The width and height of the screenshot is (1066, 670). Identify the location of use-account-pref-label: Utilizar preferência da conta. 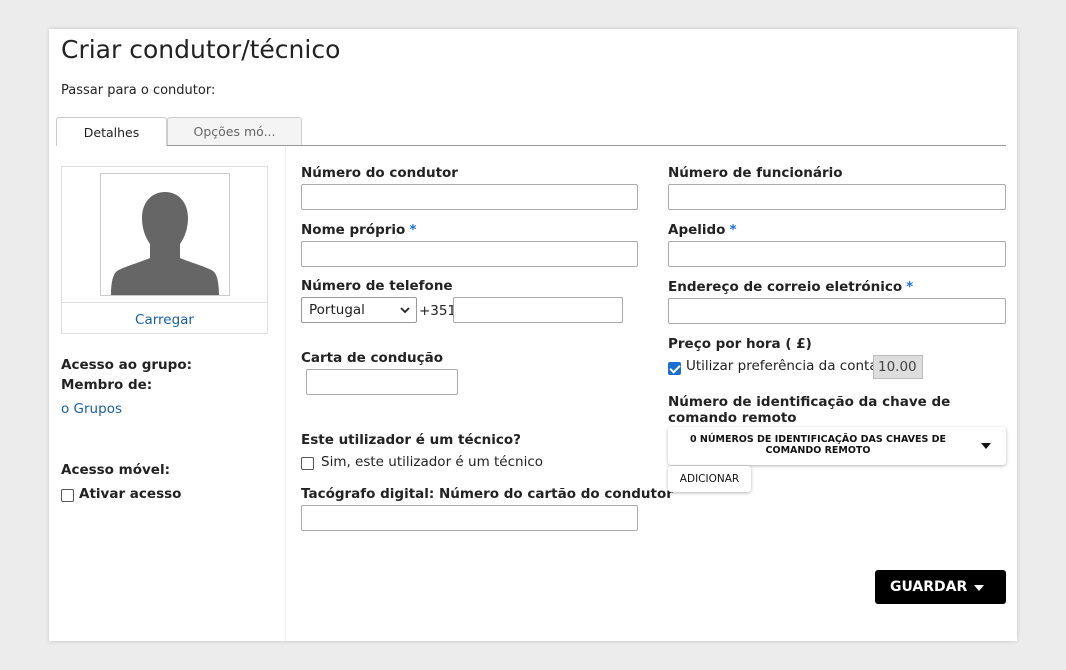
(782, 366).